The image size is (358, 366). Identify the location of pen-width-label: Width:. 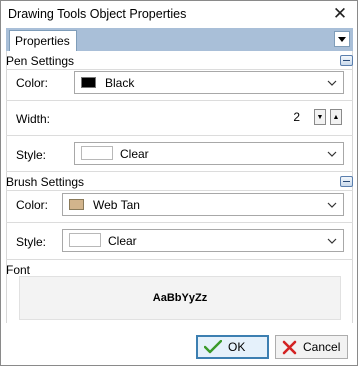
(33, 119).